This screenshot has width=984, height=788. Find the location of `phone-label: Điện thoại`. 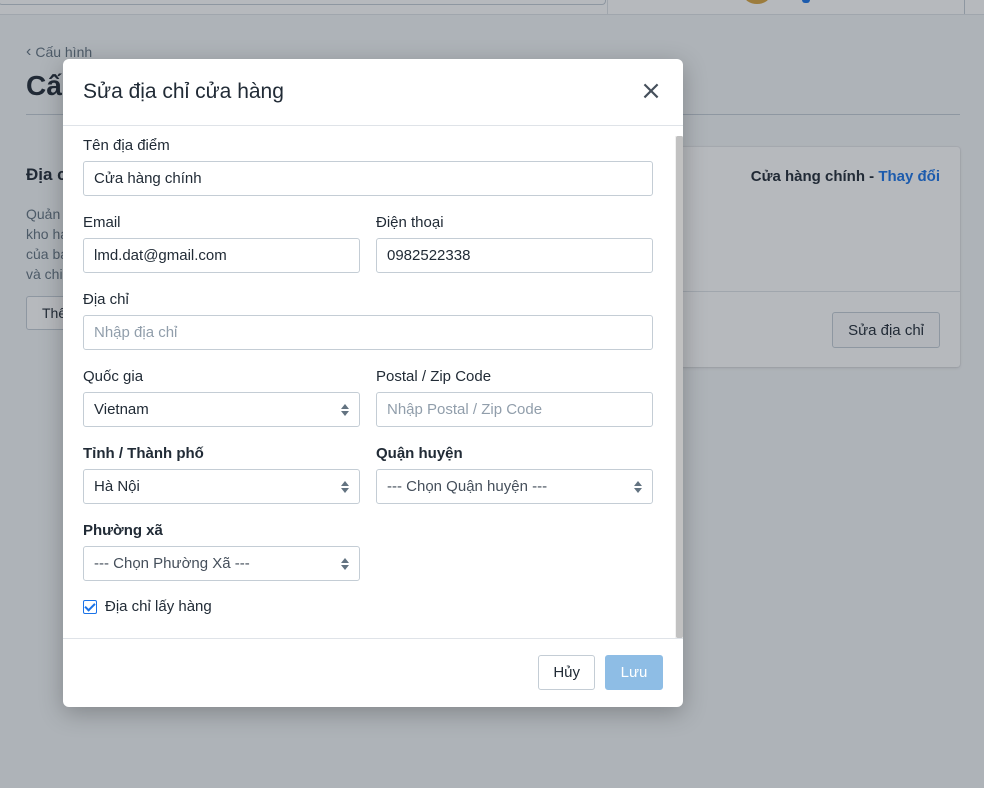

phone-label: Điện thoại is located at coordinates (410, 222).